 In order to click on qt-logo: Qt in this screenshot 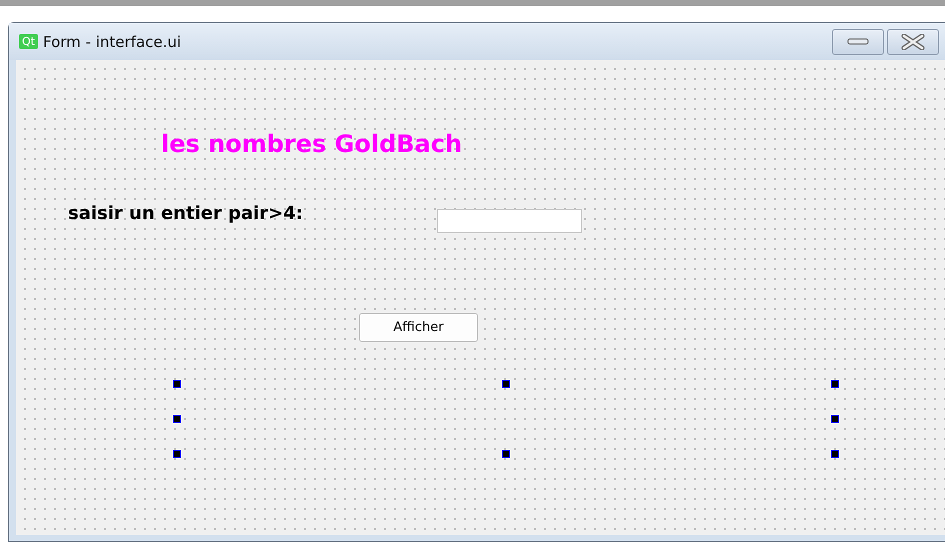, I will do `click(28, 41)`.